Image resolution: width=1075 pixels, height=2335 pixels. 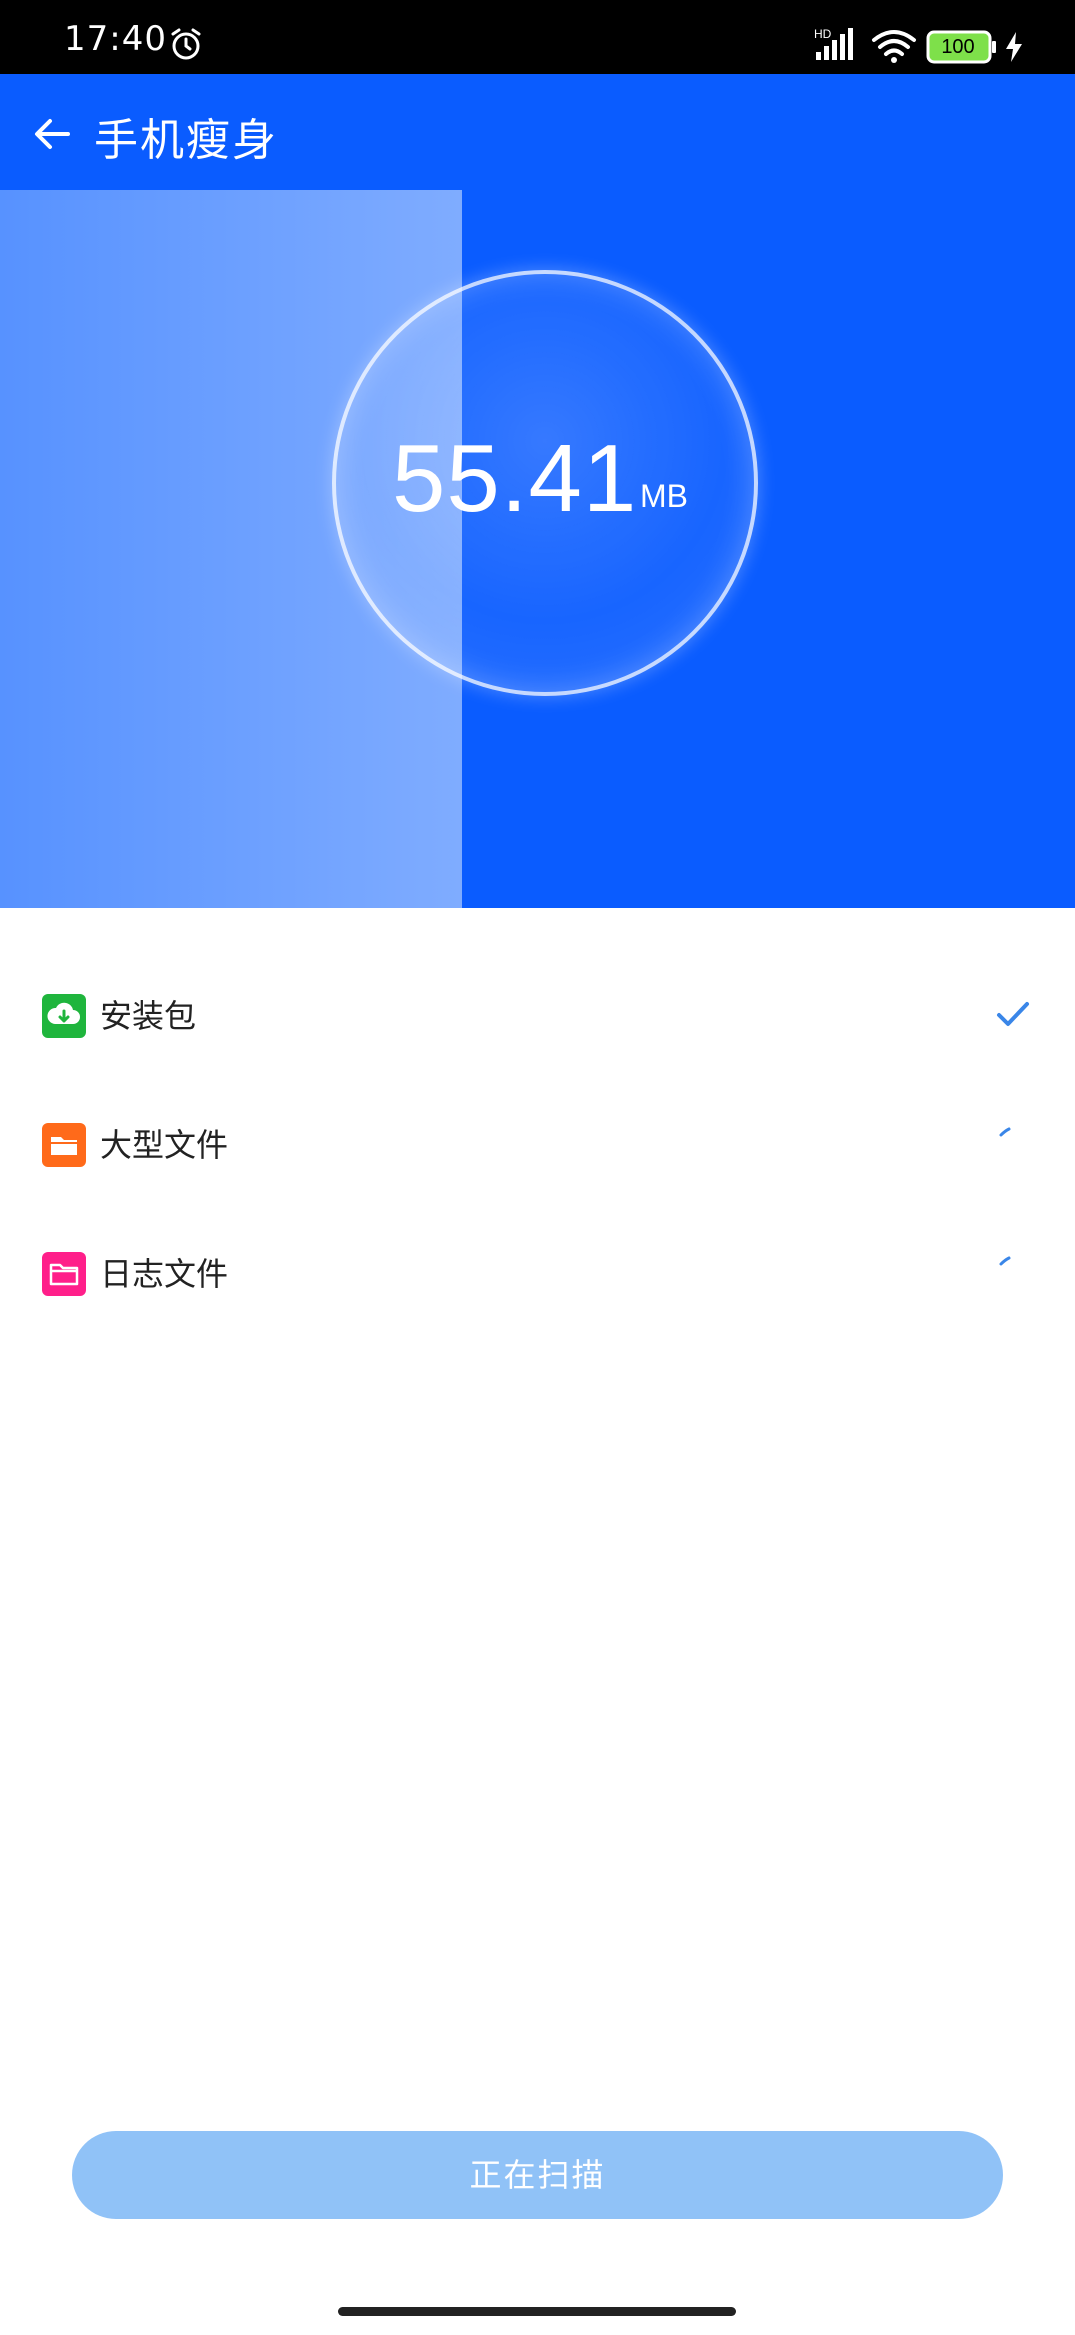 I want to click on charging-icon, so click(x=1014, y=47).